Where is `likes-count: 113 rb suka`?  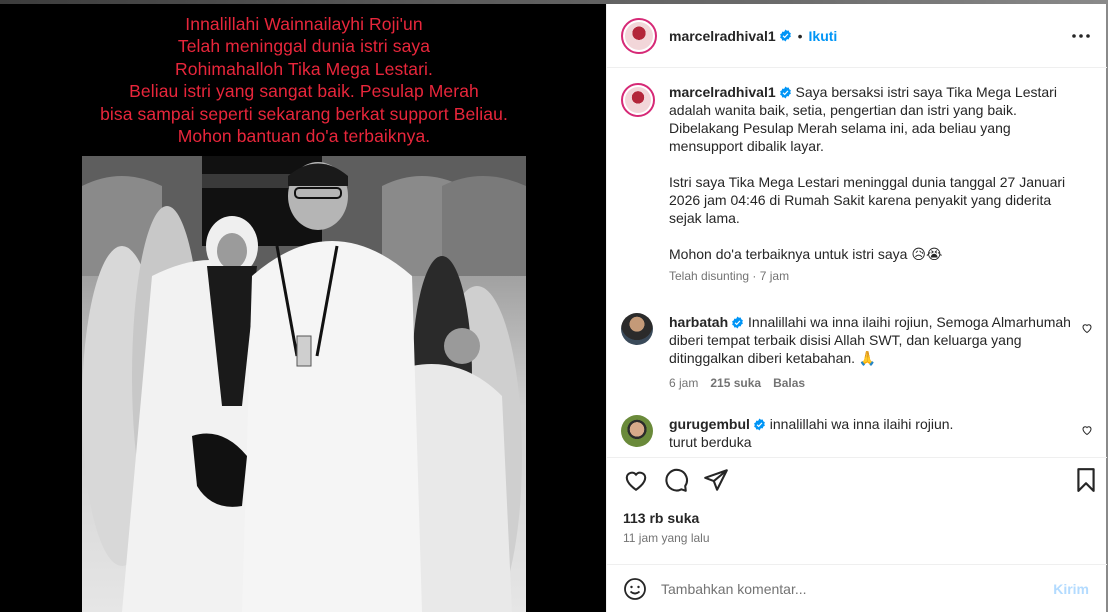
likes-count: 113 rb suka is located at coordinates (661, 518).